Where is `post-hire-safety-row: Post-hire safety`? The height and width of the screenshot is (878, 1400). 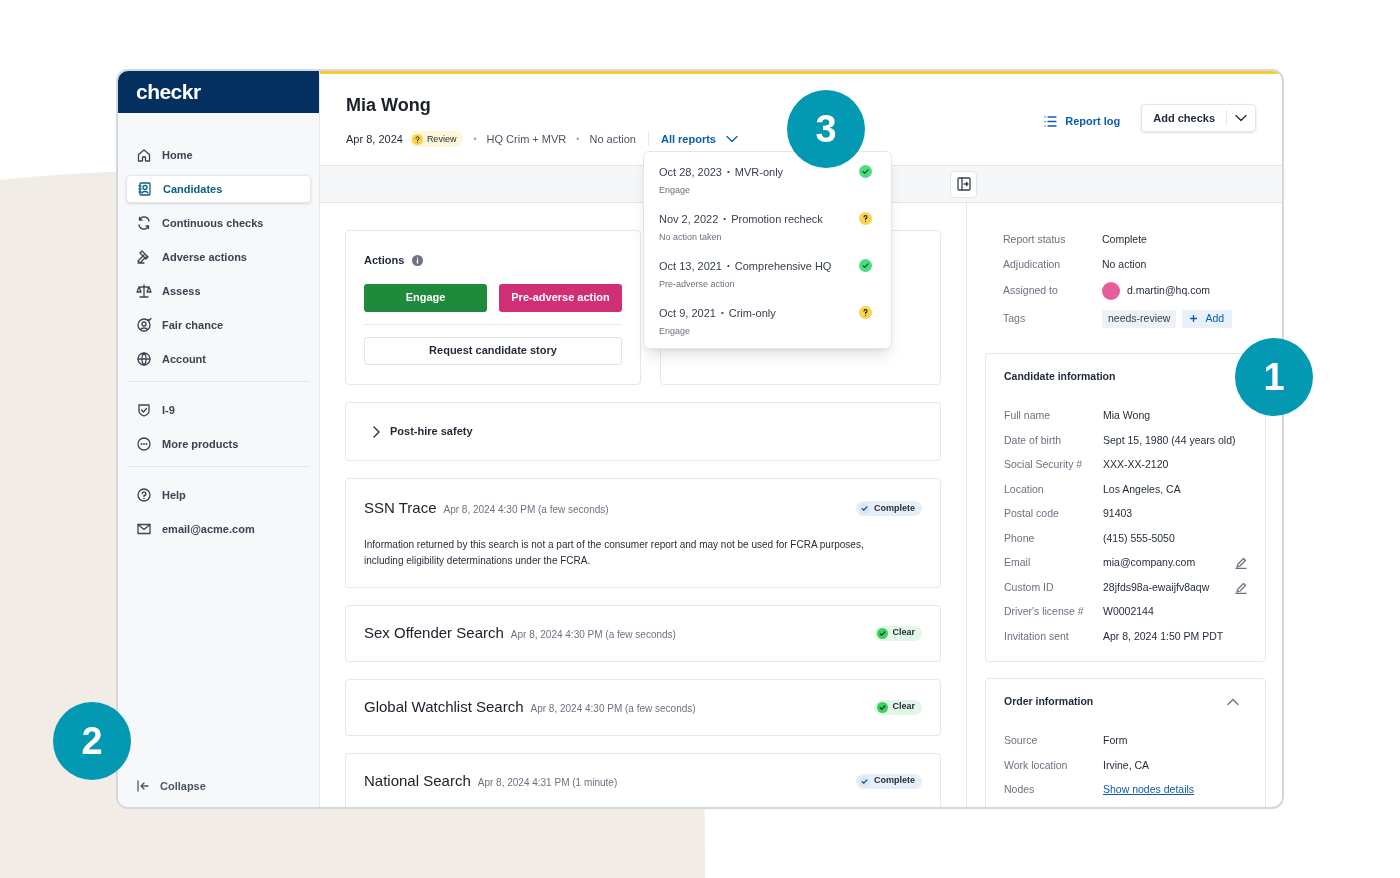 post-hire-safety-row: Post-hire safety is located at coordinates (643, 431).